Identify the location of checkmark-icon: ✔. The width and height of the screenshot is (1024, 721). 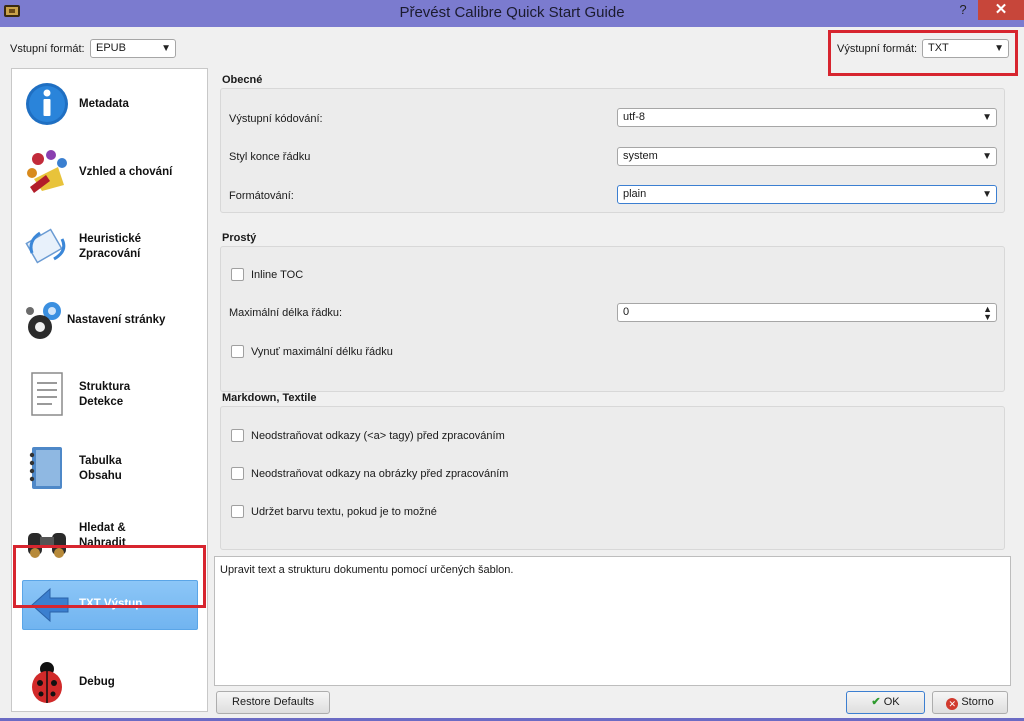
(876, 702).